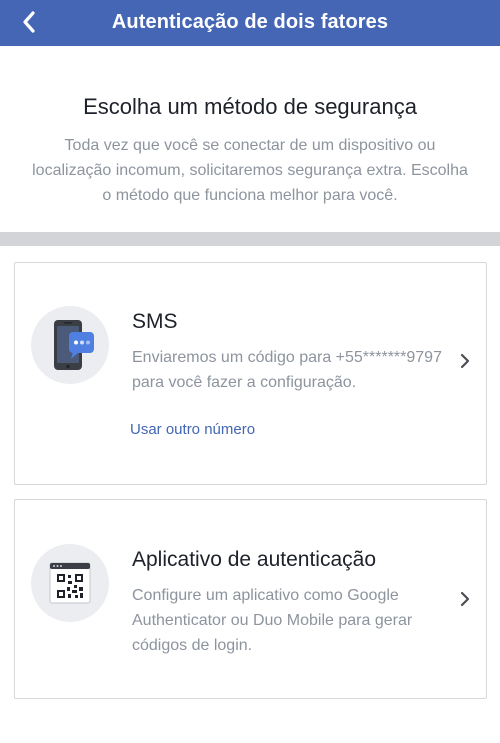  Describe the element at coordinates (192, 429) in the screenshot. I see `use-other-number-link: Usar outro número` at that location.